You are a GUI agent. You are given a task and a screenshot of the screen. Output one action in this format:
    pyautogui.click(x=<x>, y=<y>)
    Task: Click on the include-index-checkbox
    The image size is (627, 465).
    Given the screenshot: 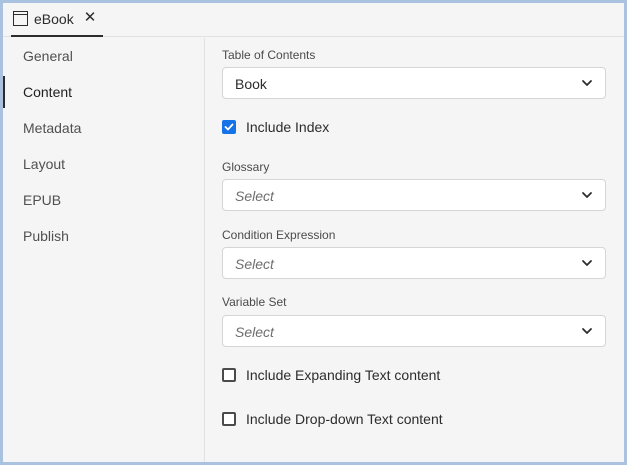 What is the action you would take?
    pyautogui.click(x=229, y=127)
    